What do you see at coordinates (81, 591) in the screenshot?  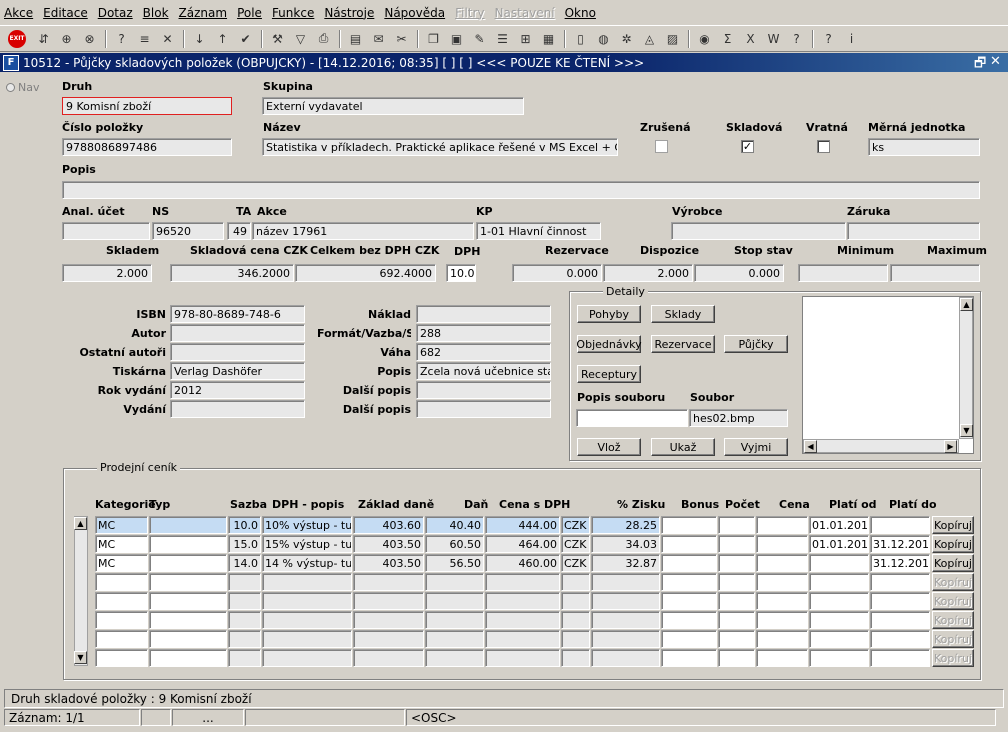 I see `table-vscrollbar` at bounding box center [81, 591].